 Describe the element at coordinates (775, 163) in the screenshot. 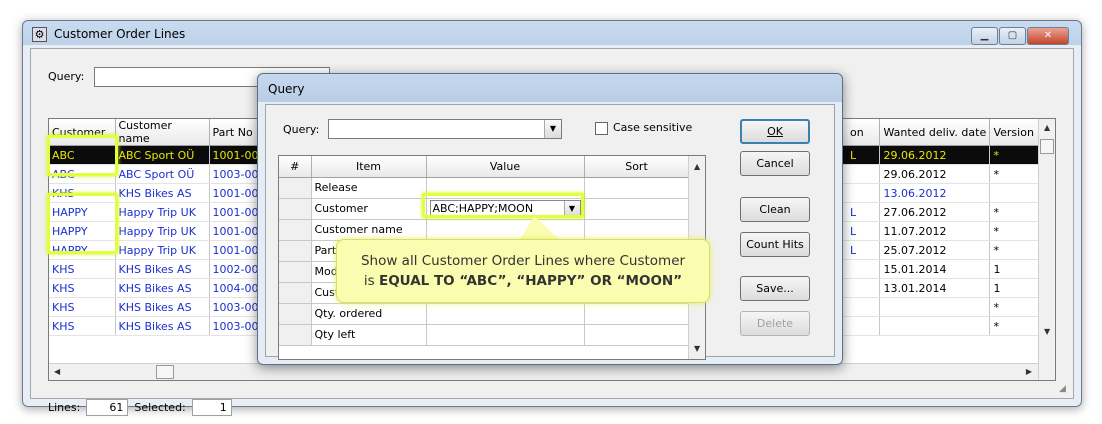

I see `cancel-button: Cancel` at that location.